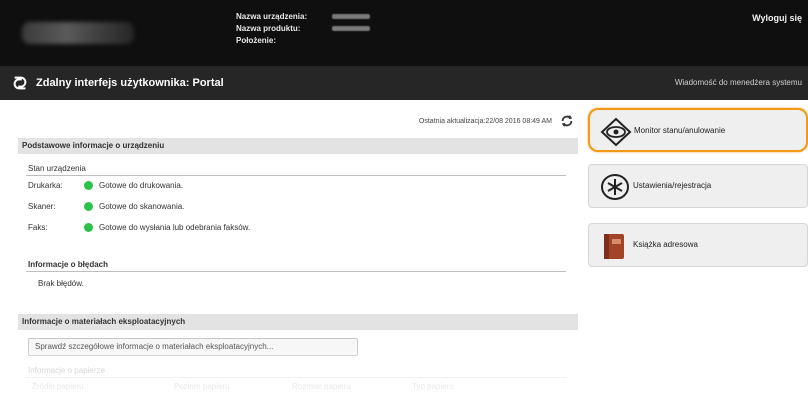 The height and width of the screenshot is (403, 808). I want to click on device-name-value-redacted, so click(351, 16).